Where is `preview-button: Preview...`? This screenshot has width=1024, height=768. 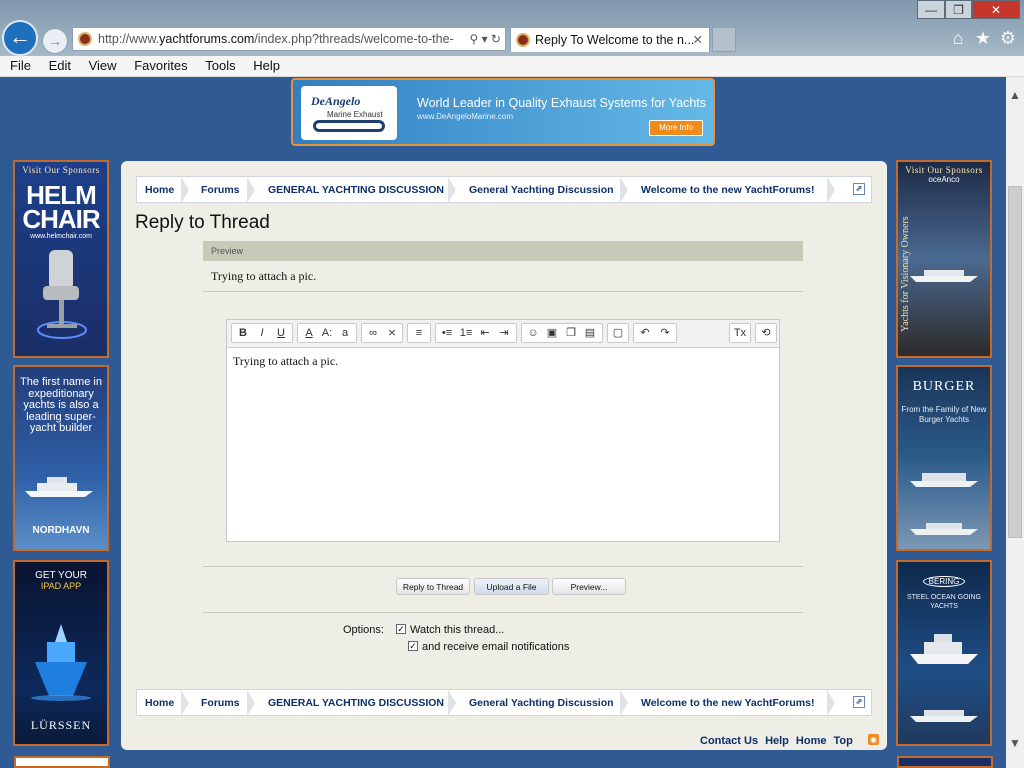 preview-button: Preview... is located at coordinates (589, 586).